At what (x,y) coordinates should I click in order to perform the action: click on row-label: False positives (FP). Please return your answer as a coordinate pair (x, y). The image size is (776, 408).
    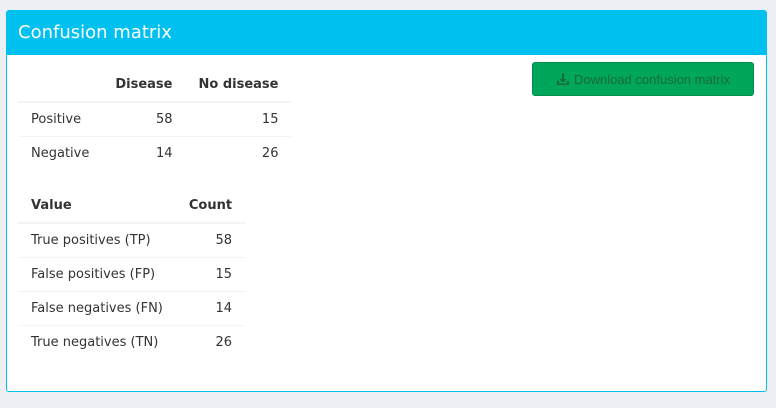
    Looking at the image, I should click on (93, 274).